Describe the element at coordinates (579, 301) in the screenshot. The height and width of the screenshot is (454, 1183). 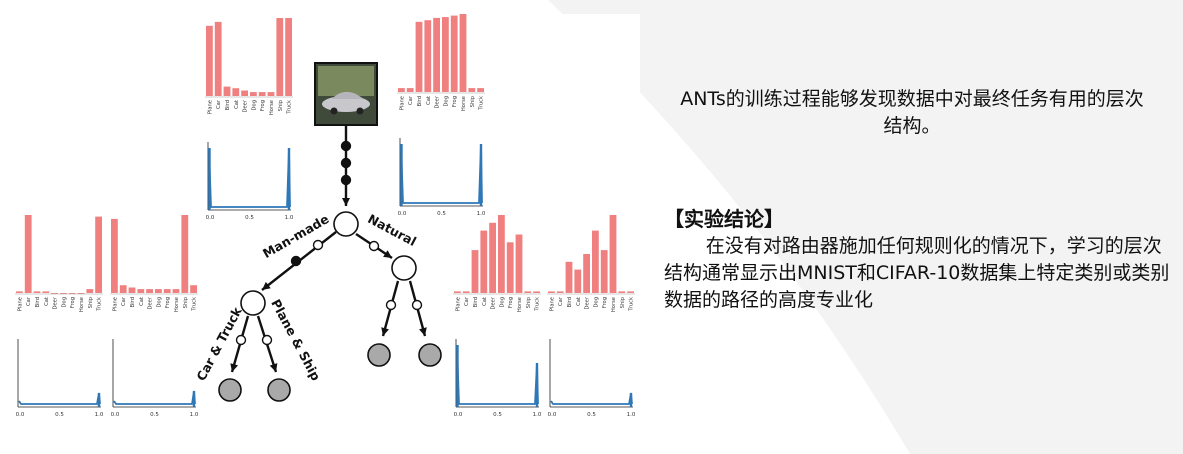
I see `tick-label-cat: Cat` at that location.